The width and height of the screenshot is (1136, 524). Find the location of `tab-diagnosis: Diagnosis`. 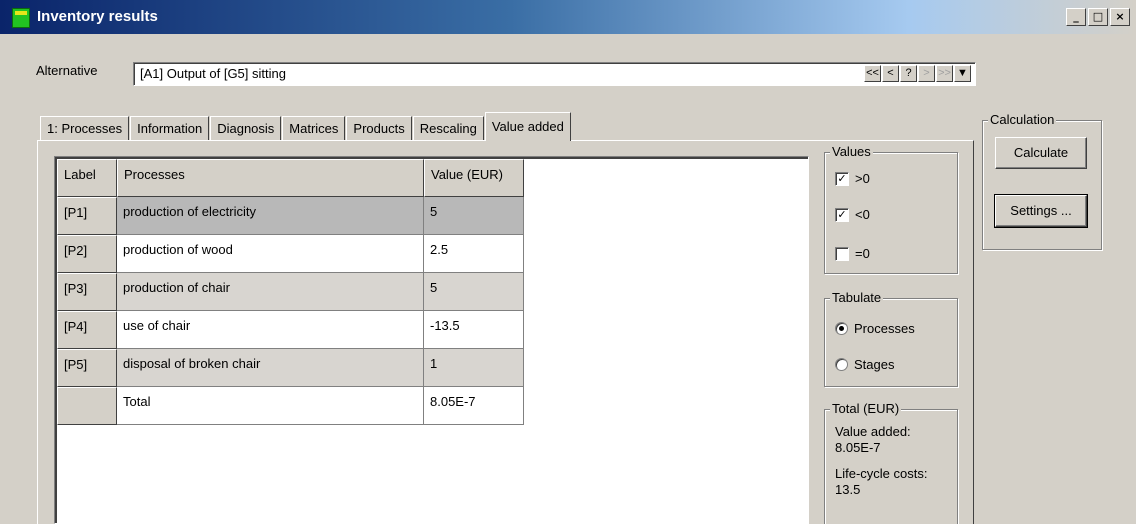

tab-diagnosis: Diagnosis is located at coordinates (246, 128).